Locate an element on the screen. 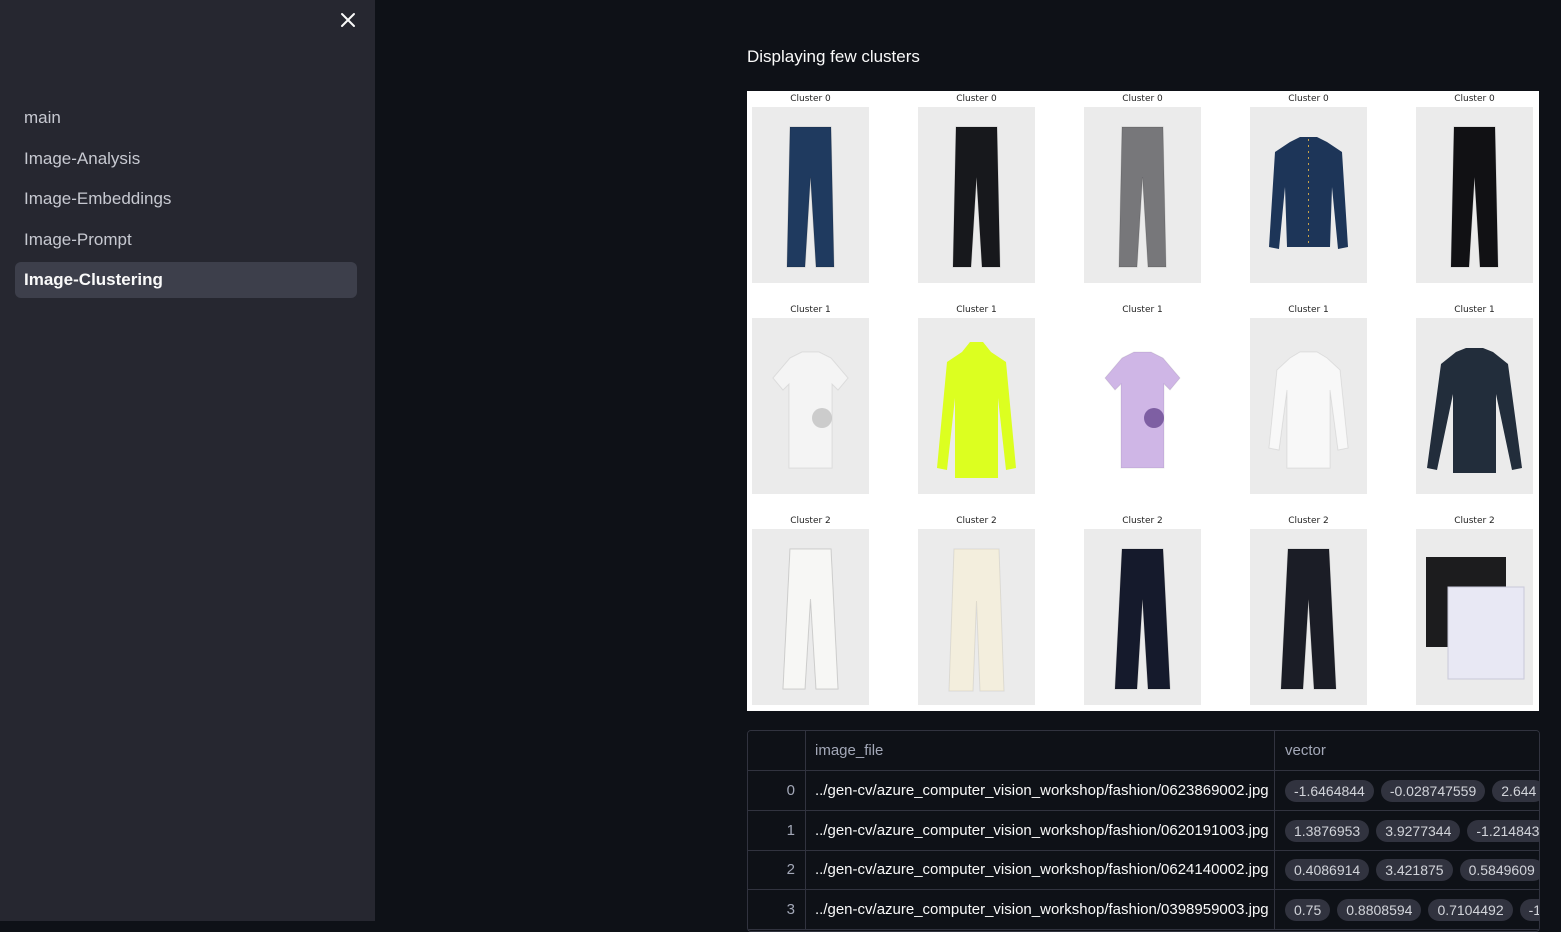  vector-value: -1.6464844 is located at coordinates (1329, 791).